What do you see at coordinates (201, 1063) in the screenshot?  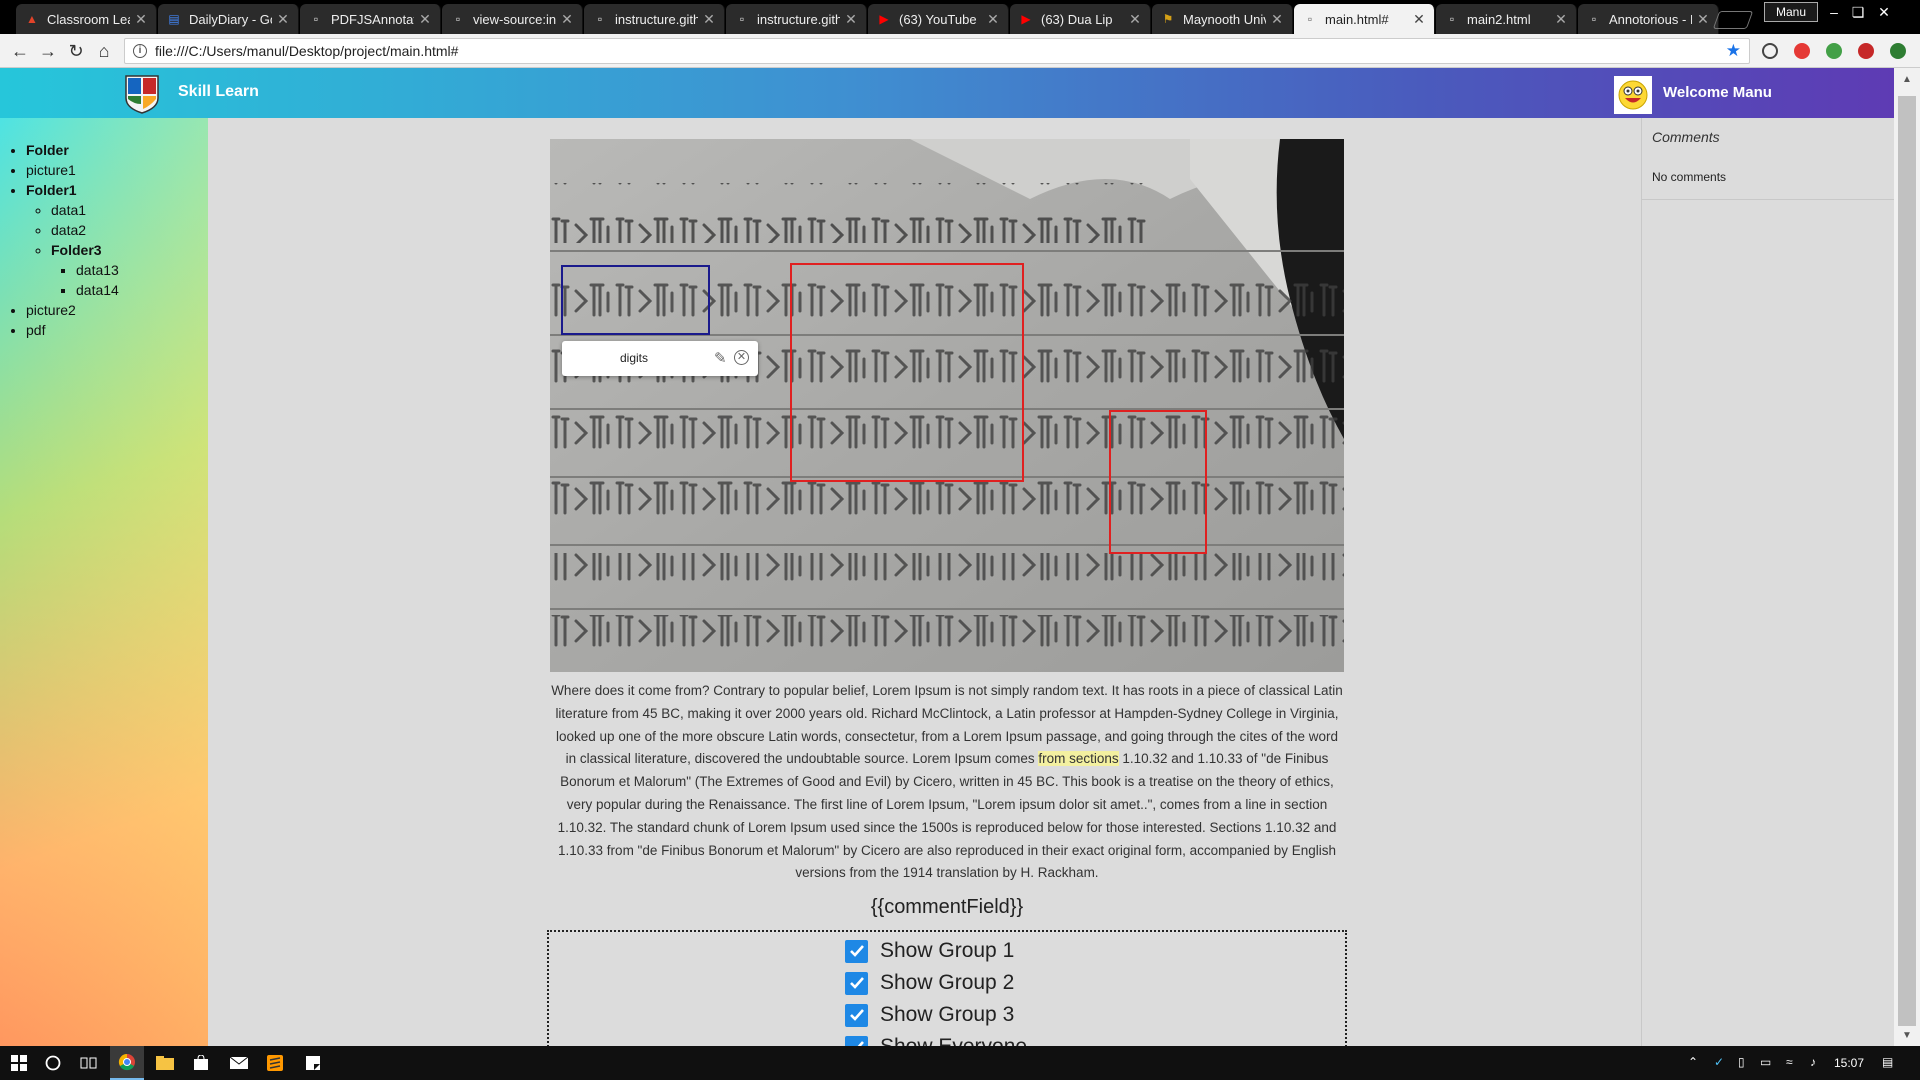 I see `store-icon` at bounding box center [201, 1063].